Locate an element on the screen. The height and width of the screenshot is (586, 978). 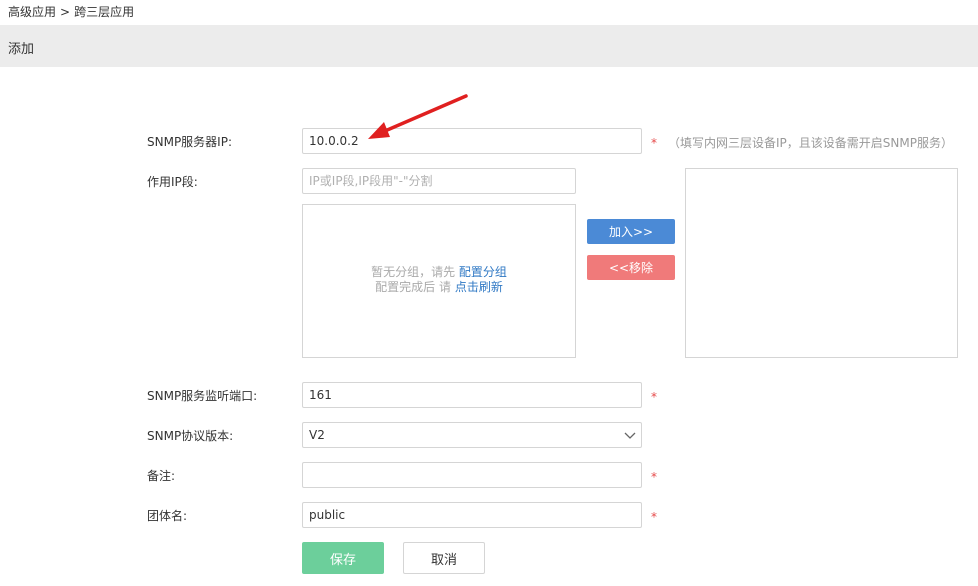
ip-range-input is located at coordinates (439, 181).